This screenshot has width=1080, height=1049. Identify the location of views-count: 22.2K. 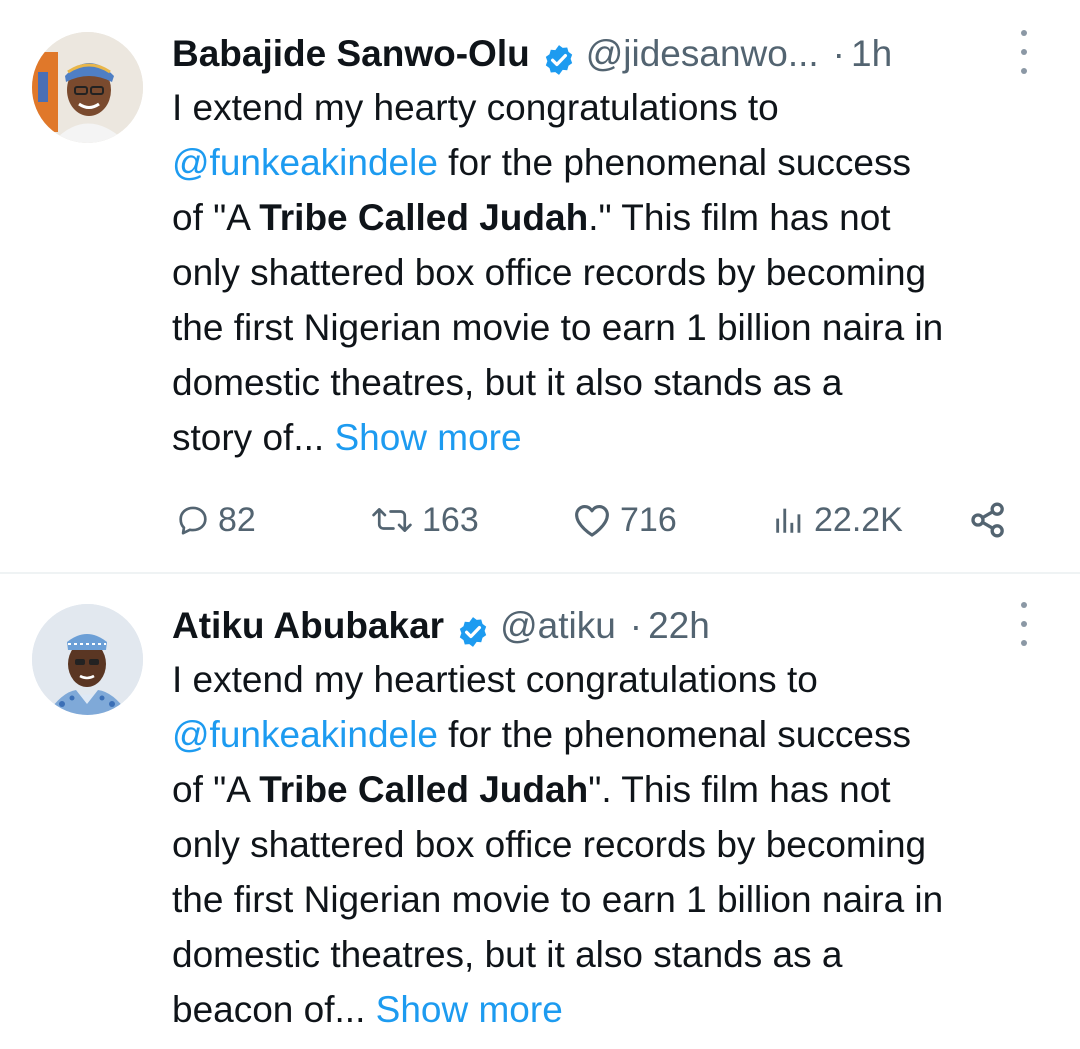
(858, 519).